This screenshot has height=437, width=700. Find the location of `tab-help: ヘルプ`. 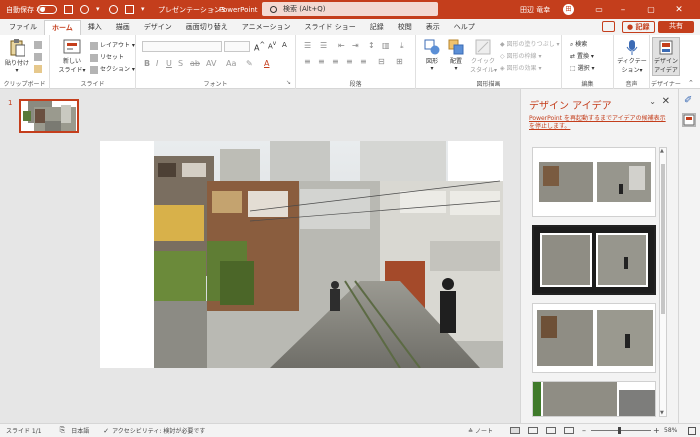

tab-help: ヘルプ is located at coordinates (464, 27).